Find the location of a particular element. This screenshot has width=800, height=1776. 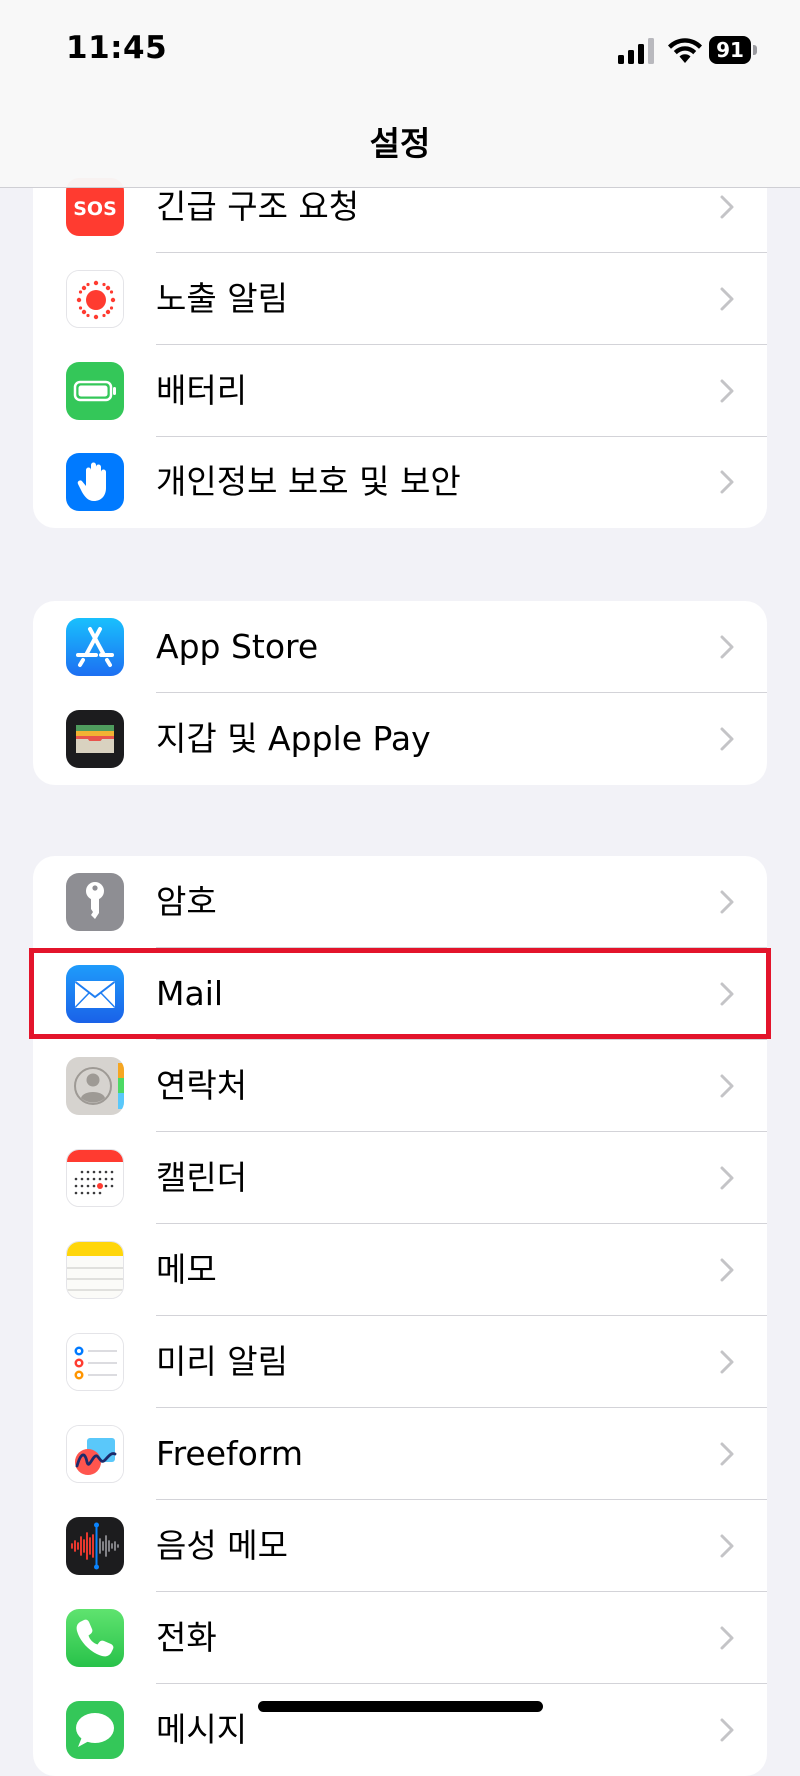

row-label: 노출 알림 is located at coordinates (222, 298).